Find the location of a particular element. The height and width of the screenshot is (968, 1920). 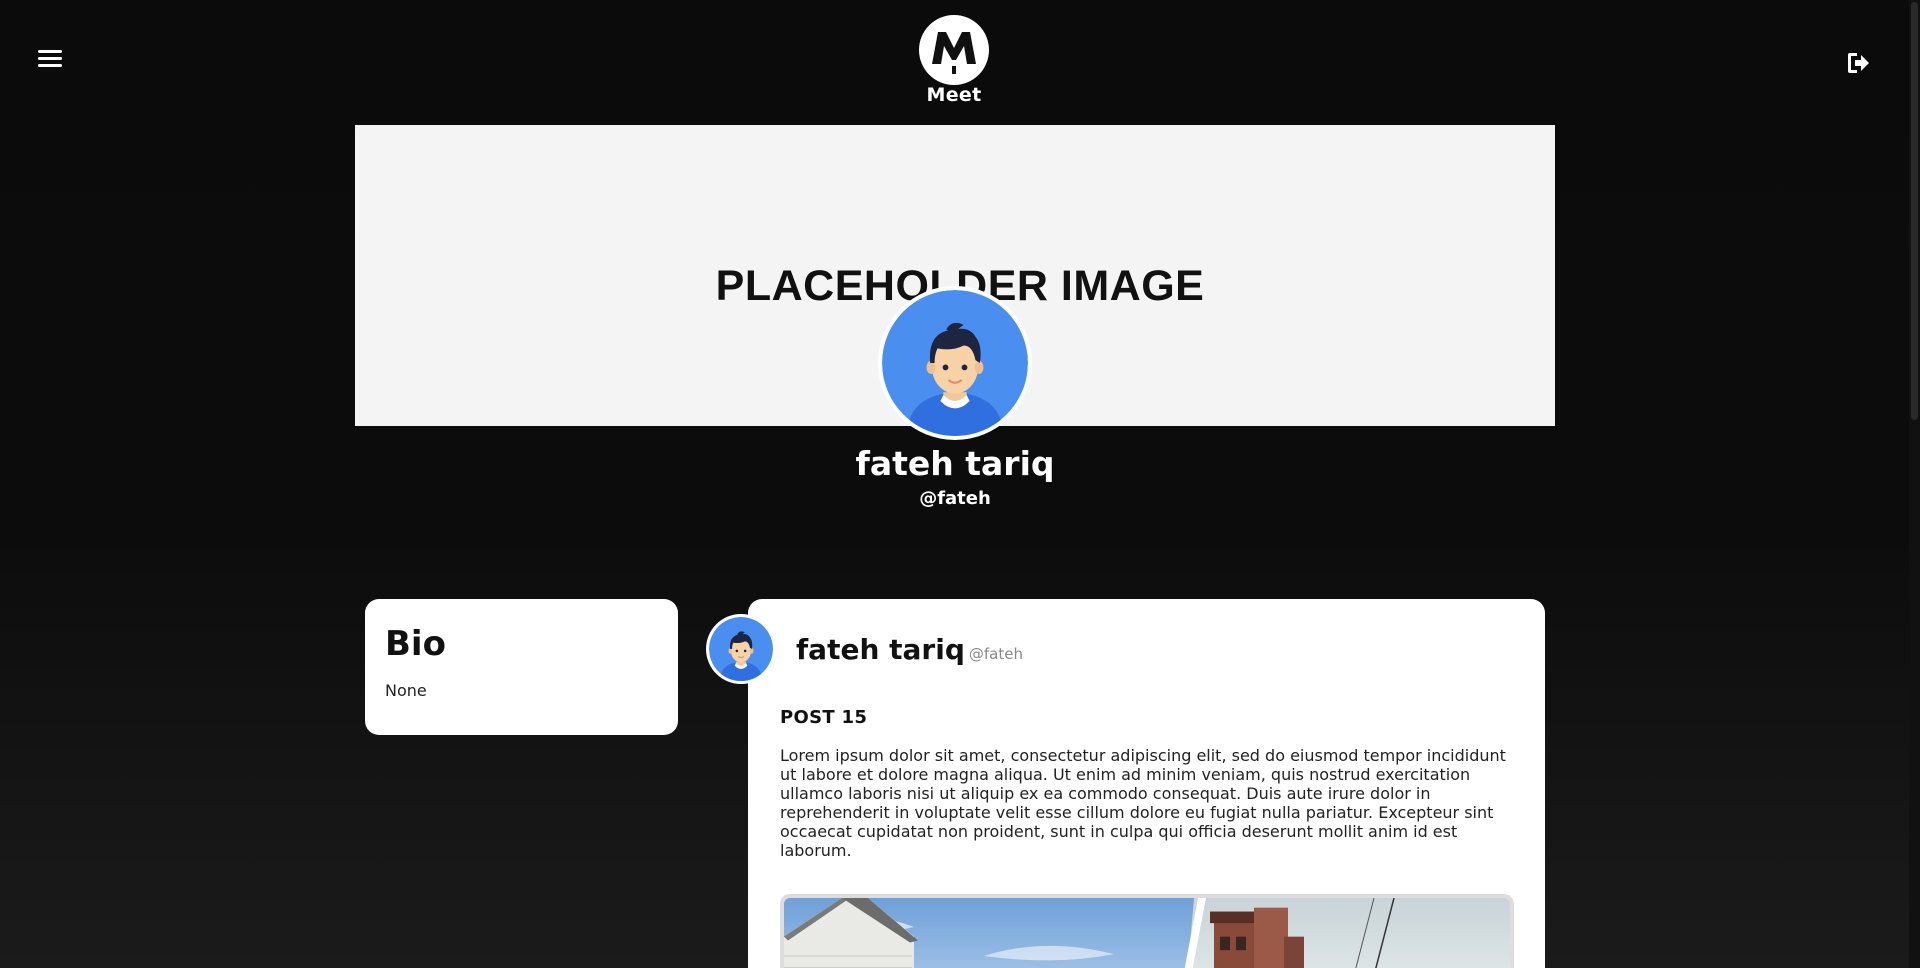

bio-text: None is located at coordinates (406, 690).